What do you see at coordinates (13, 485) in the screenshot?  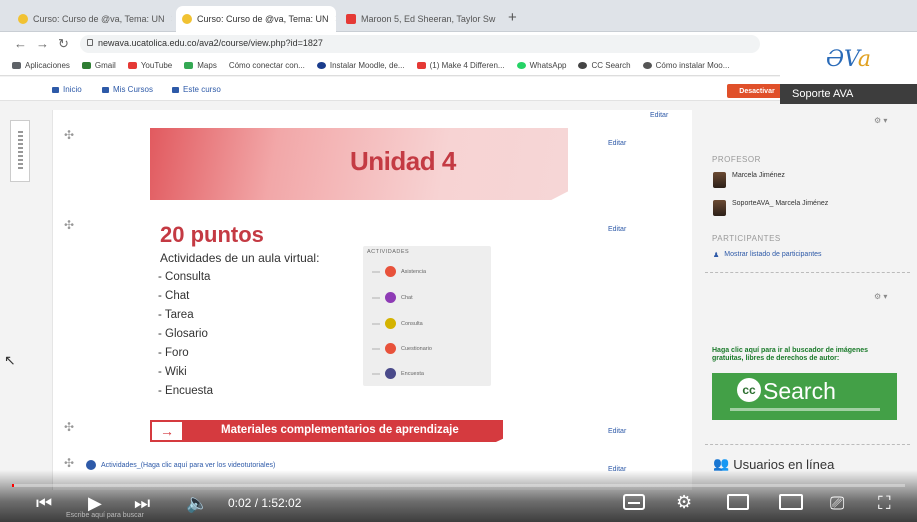 I see `progress-fill` at bounding box center [13, 485].